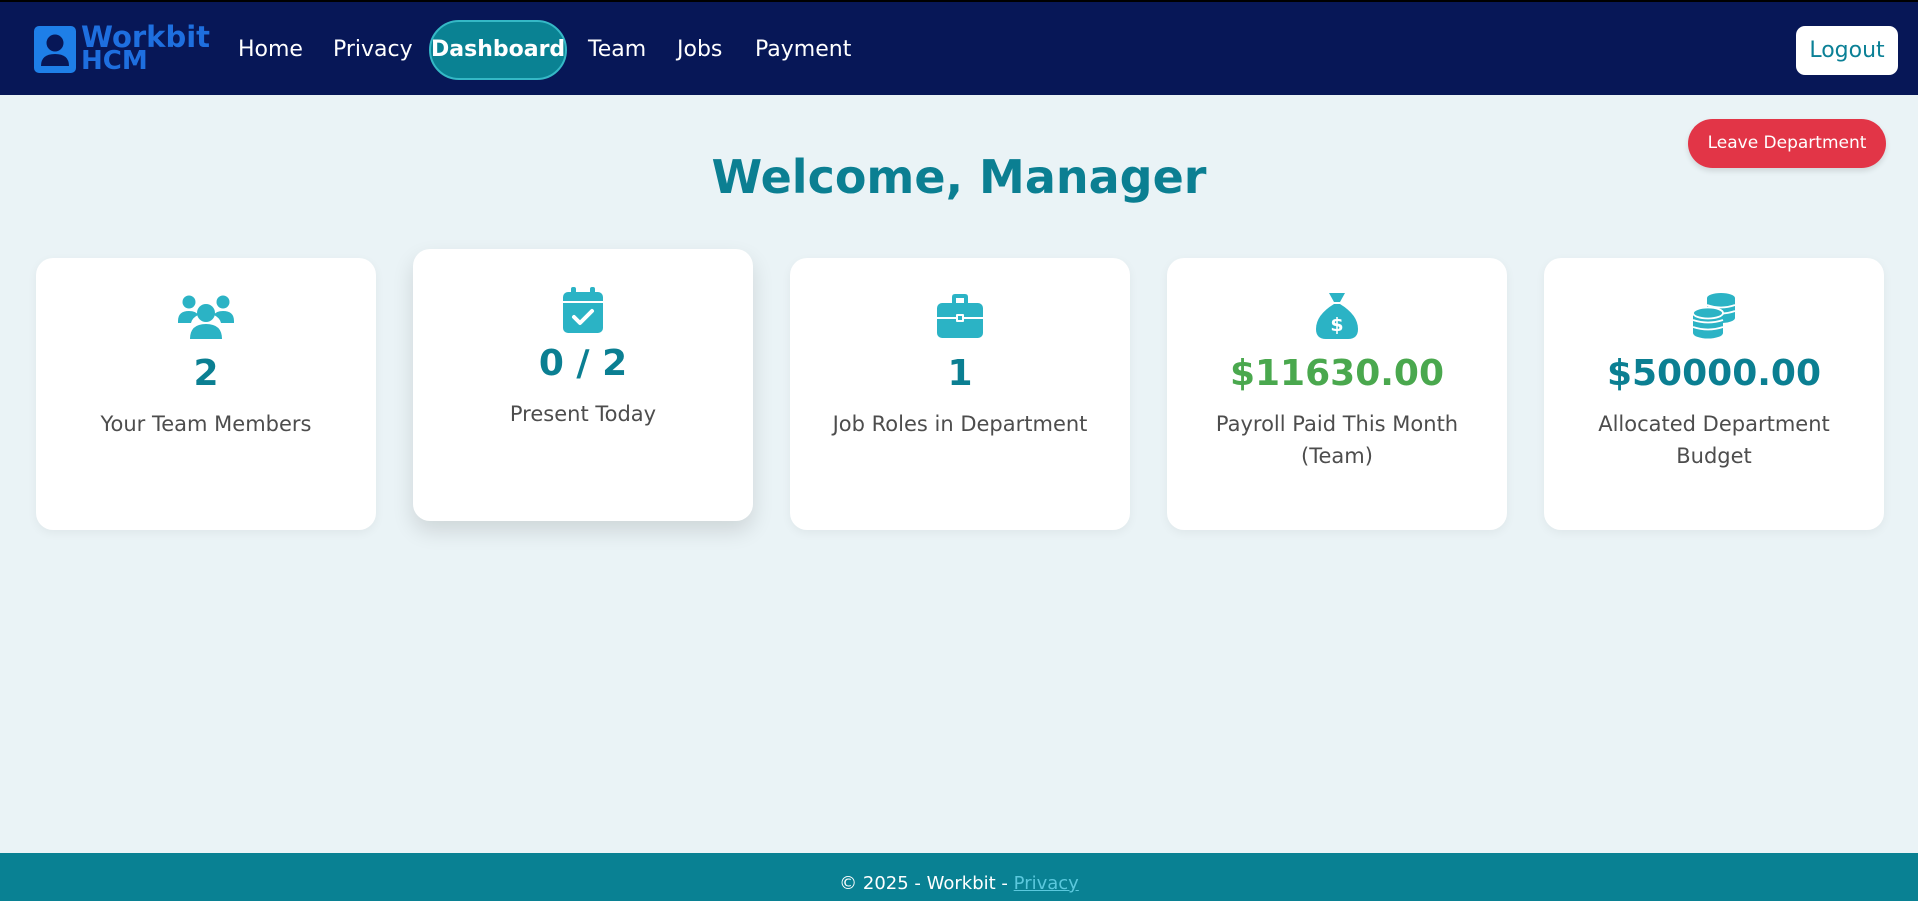  Describe the element at coordinates (583, 385) in the screenshot. I see `present-today-card: 0 / 2 Present Today` at that location.